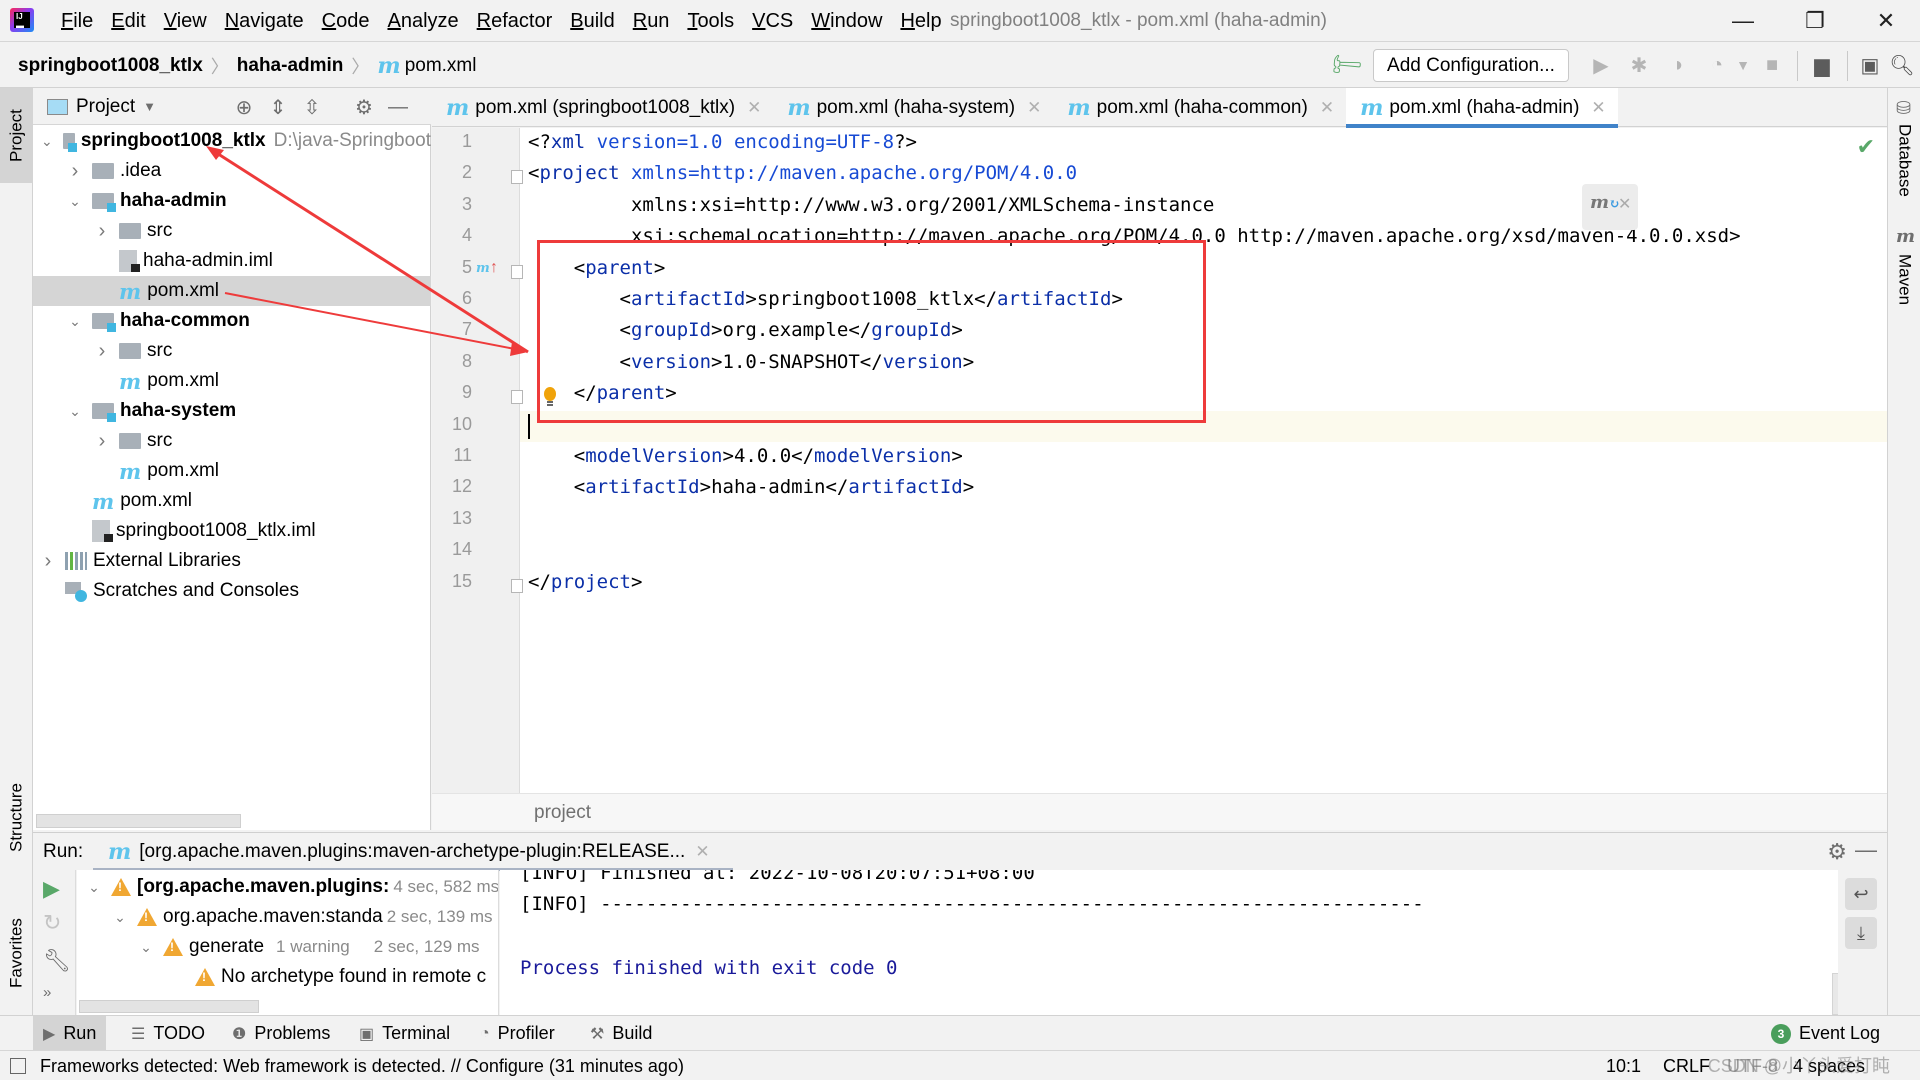  I want to click on menu-run: Run, so click(651, 21).